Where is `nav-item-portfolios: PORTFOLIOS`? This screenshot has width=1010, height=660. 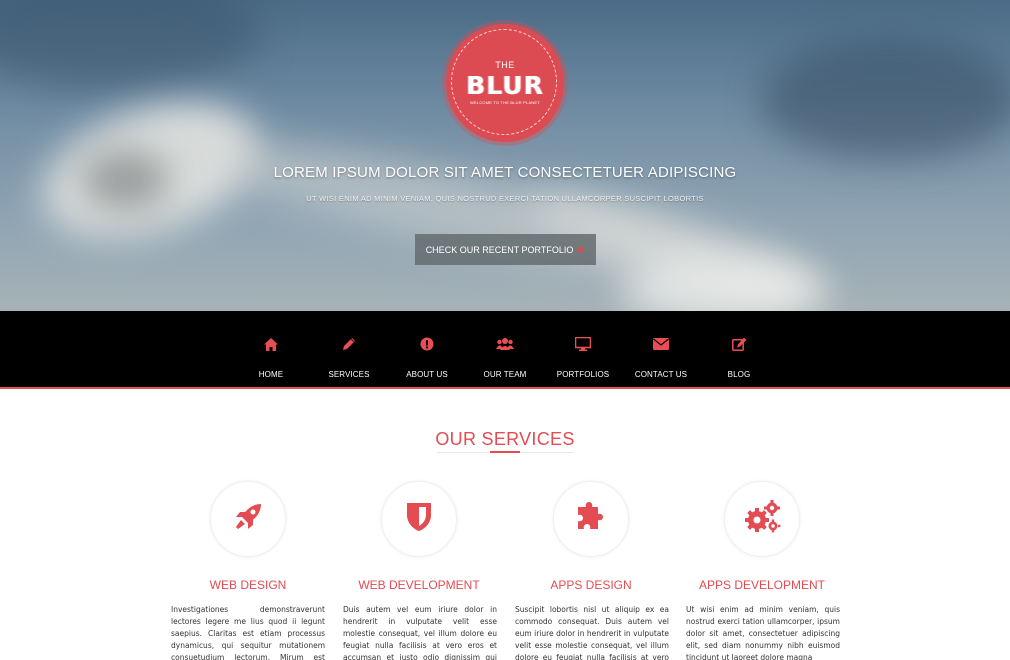
nav-item-portfolios: PORTFOLIOS is located at coordinates (583, 349).